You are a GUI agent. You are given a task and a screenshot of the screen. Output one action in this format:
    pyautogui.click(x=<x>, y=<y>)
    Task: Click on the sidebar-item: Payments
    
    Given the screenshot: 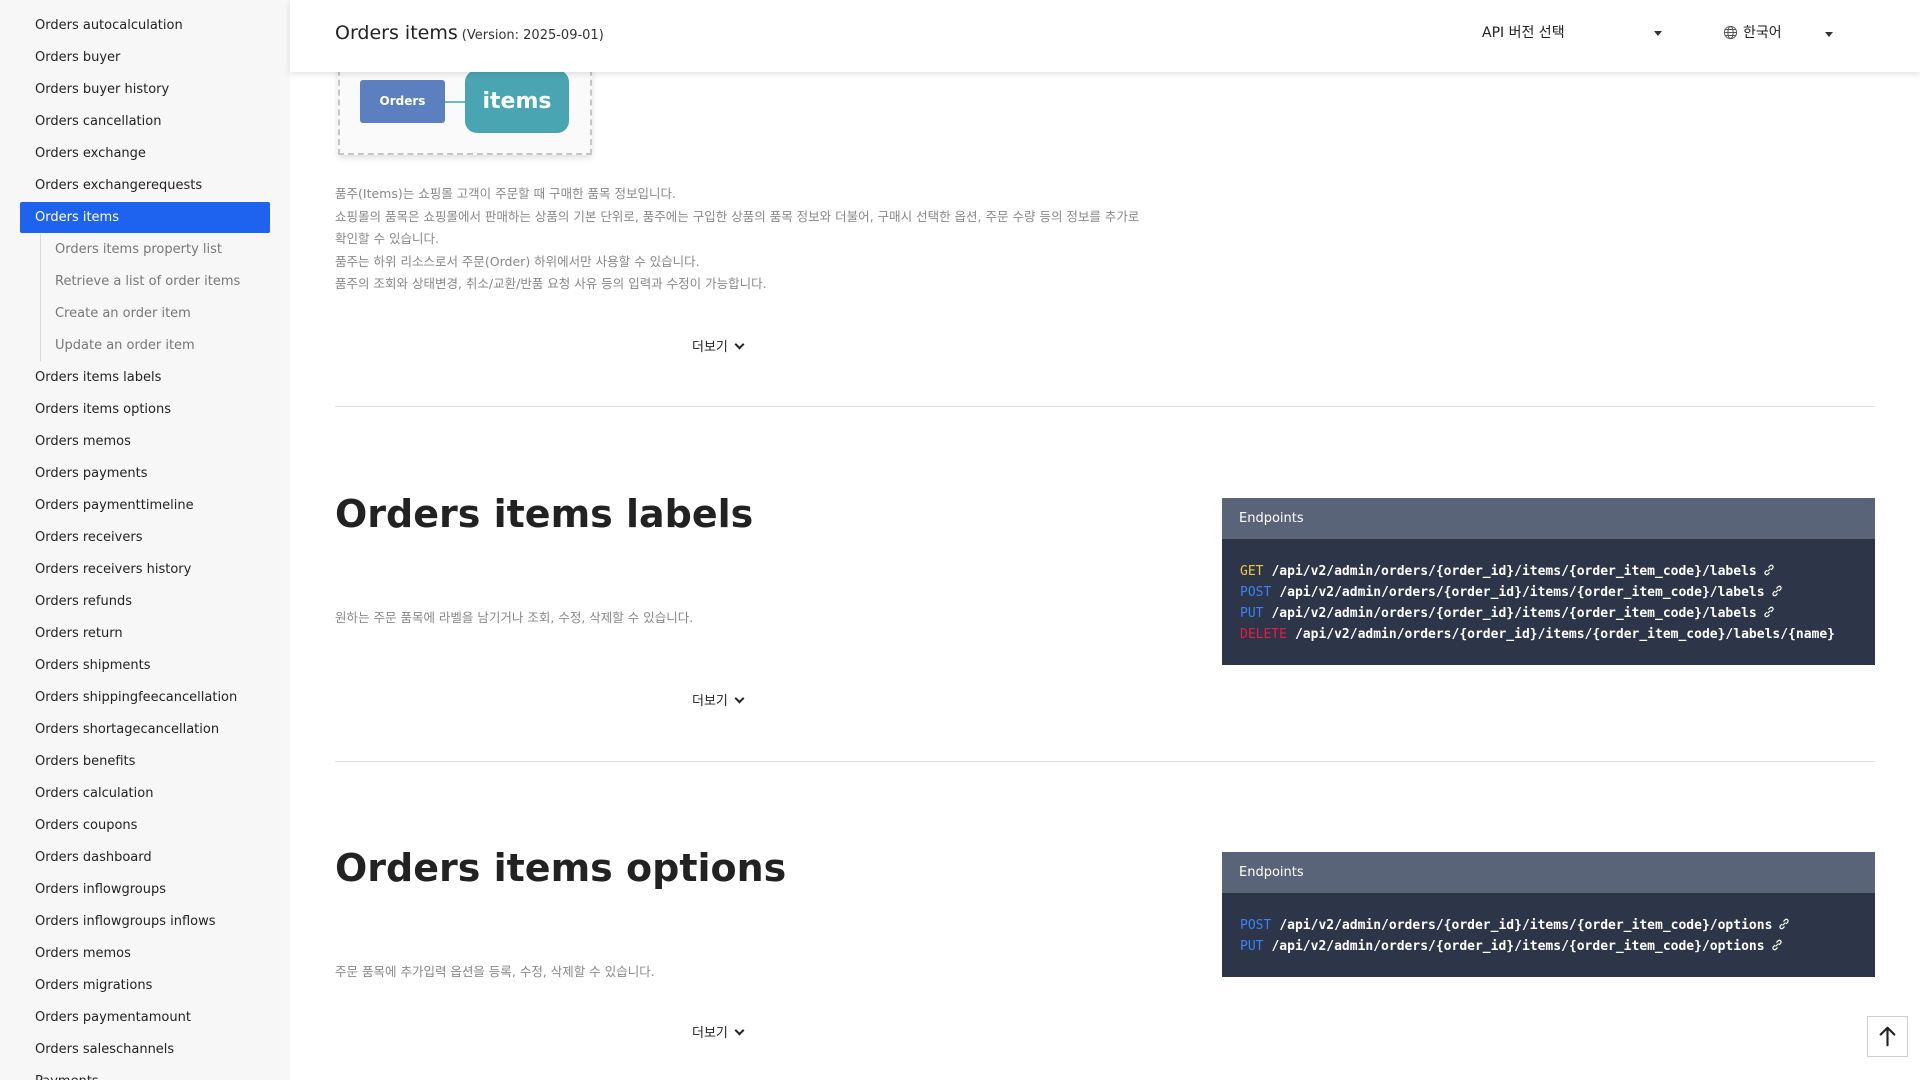 What is the action you would take?
    pyautogui.click(x=145, y=1073)
    